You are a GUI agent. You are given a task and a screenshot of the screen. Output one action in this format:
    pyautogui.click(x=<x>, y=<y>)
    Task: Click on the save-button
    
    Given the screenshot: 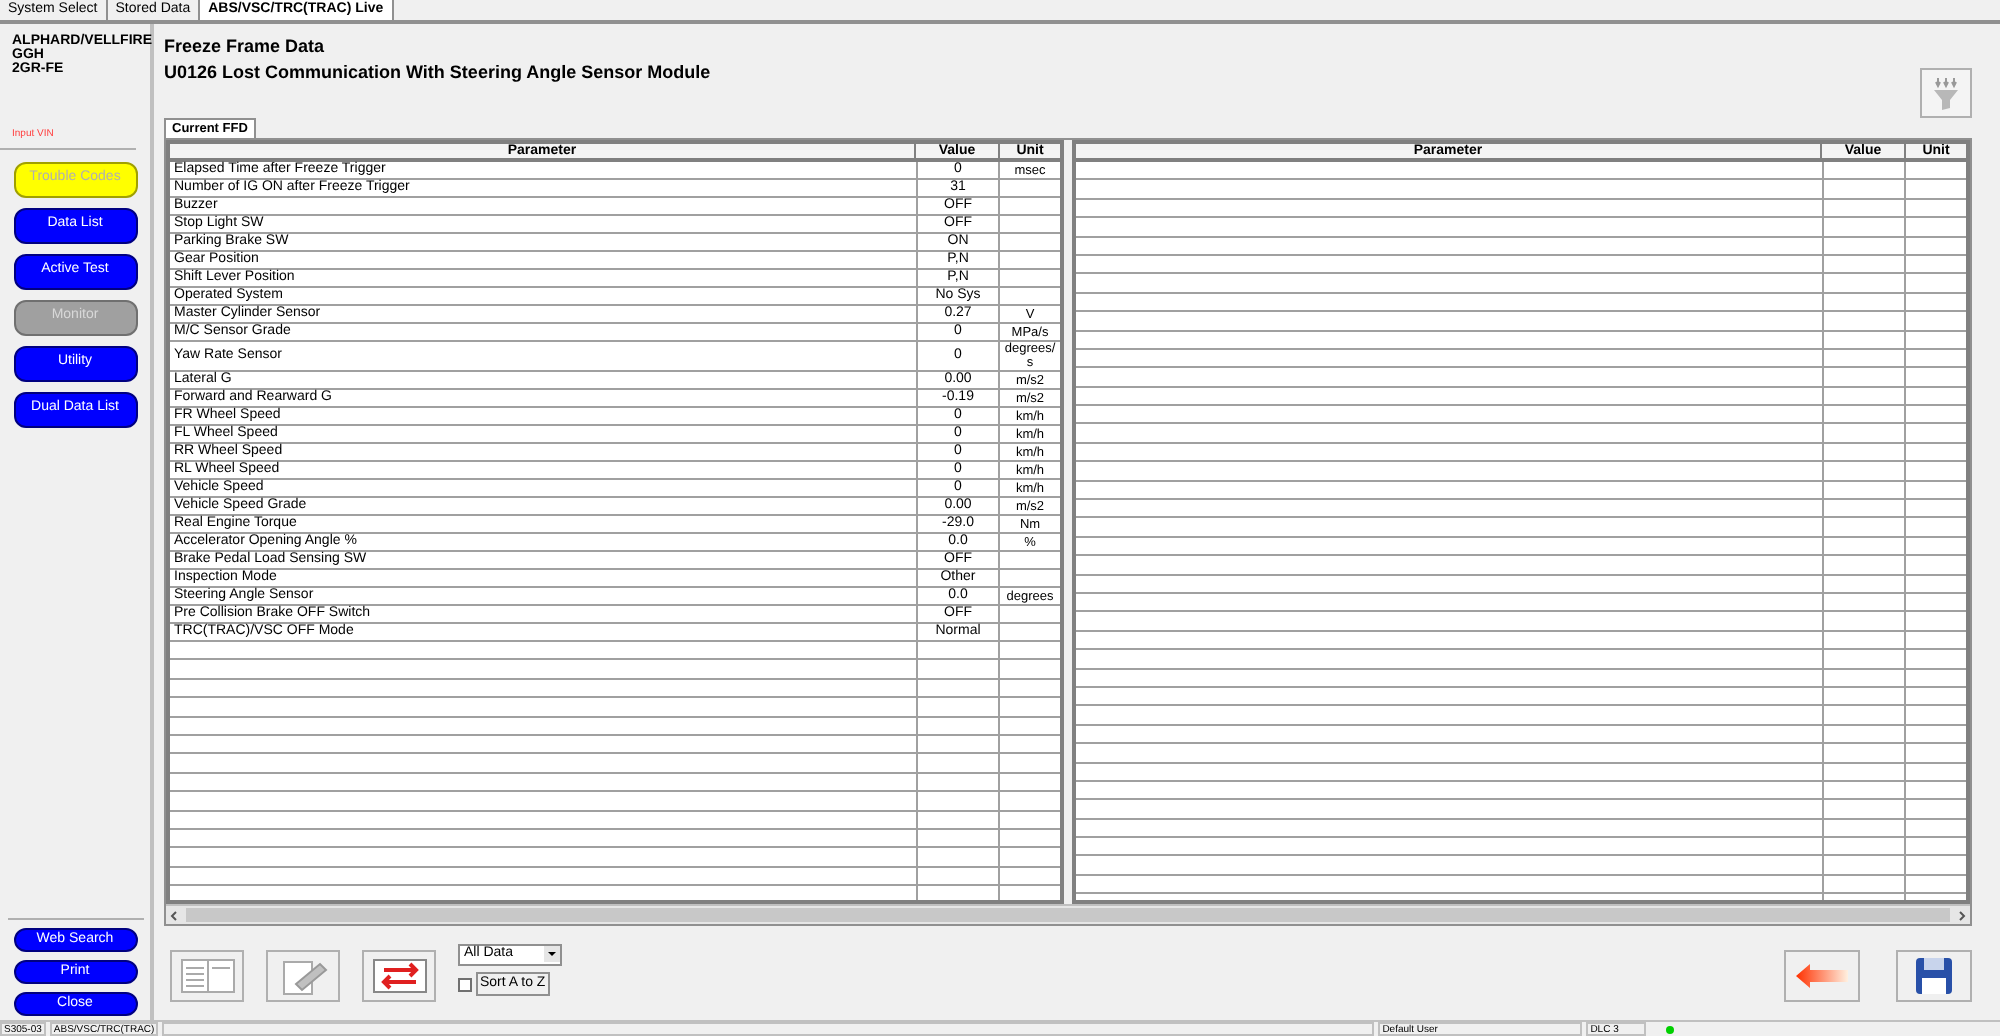 What is the action you would take?
    pyautogui.click(x=1934, y=976)
    